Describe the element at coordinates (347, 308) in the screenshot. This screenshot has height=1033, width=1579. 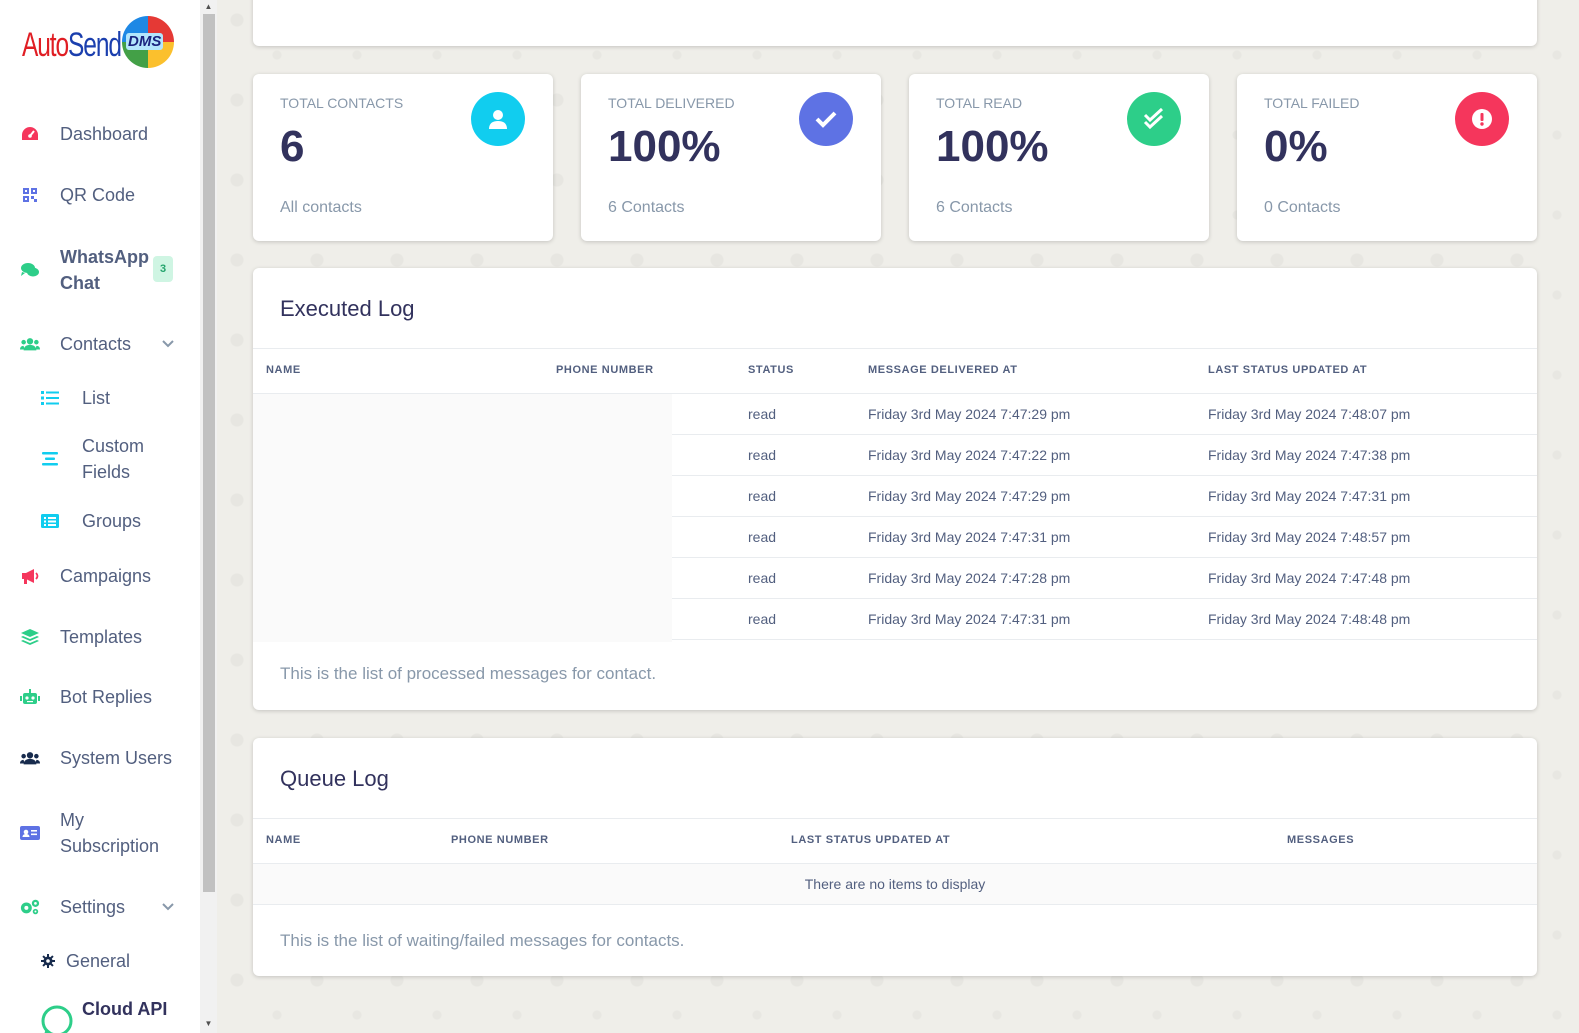
I see `executed-log-title: Executed Log` at that location.